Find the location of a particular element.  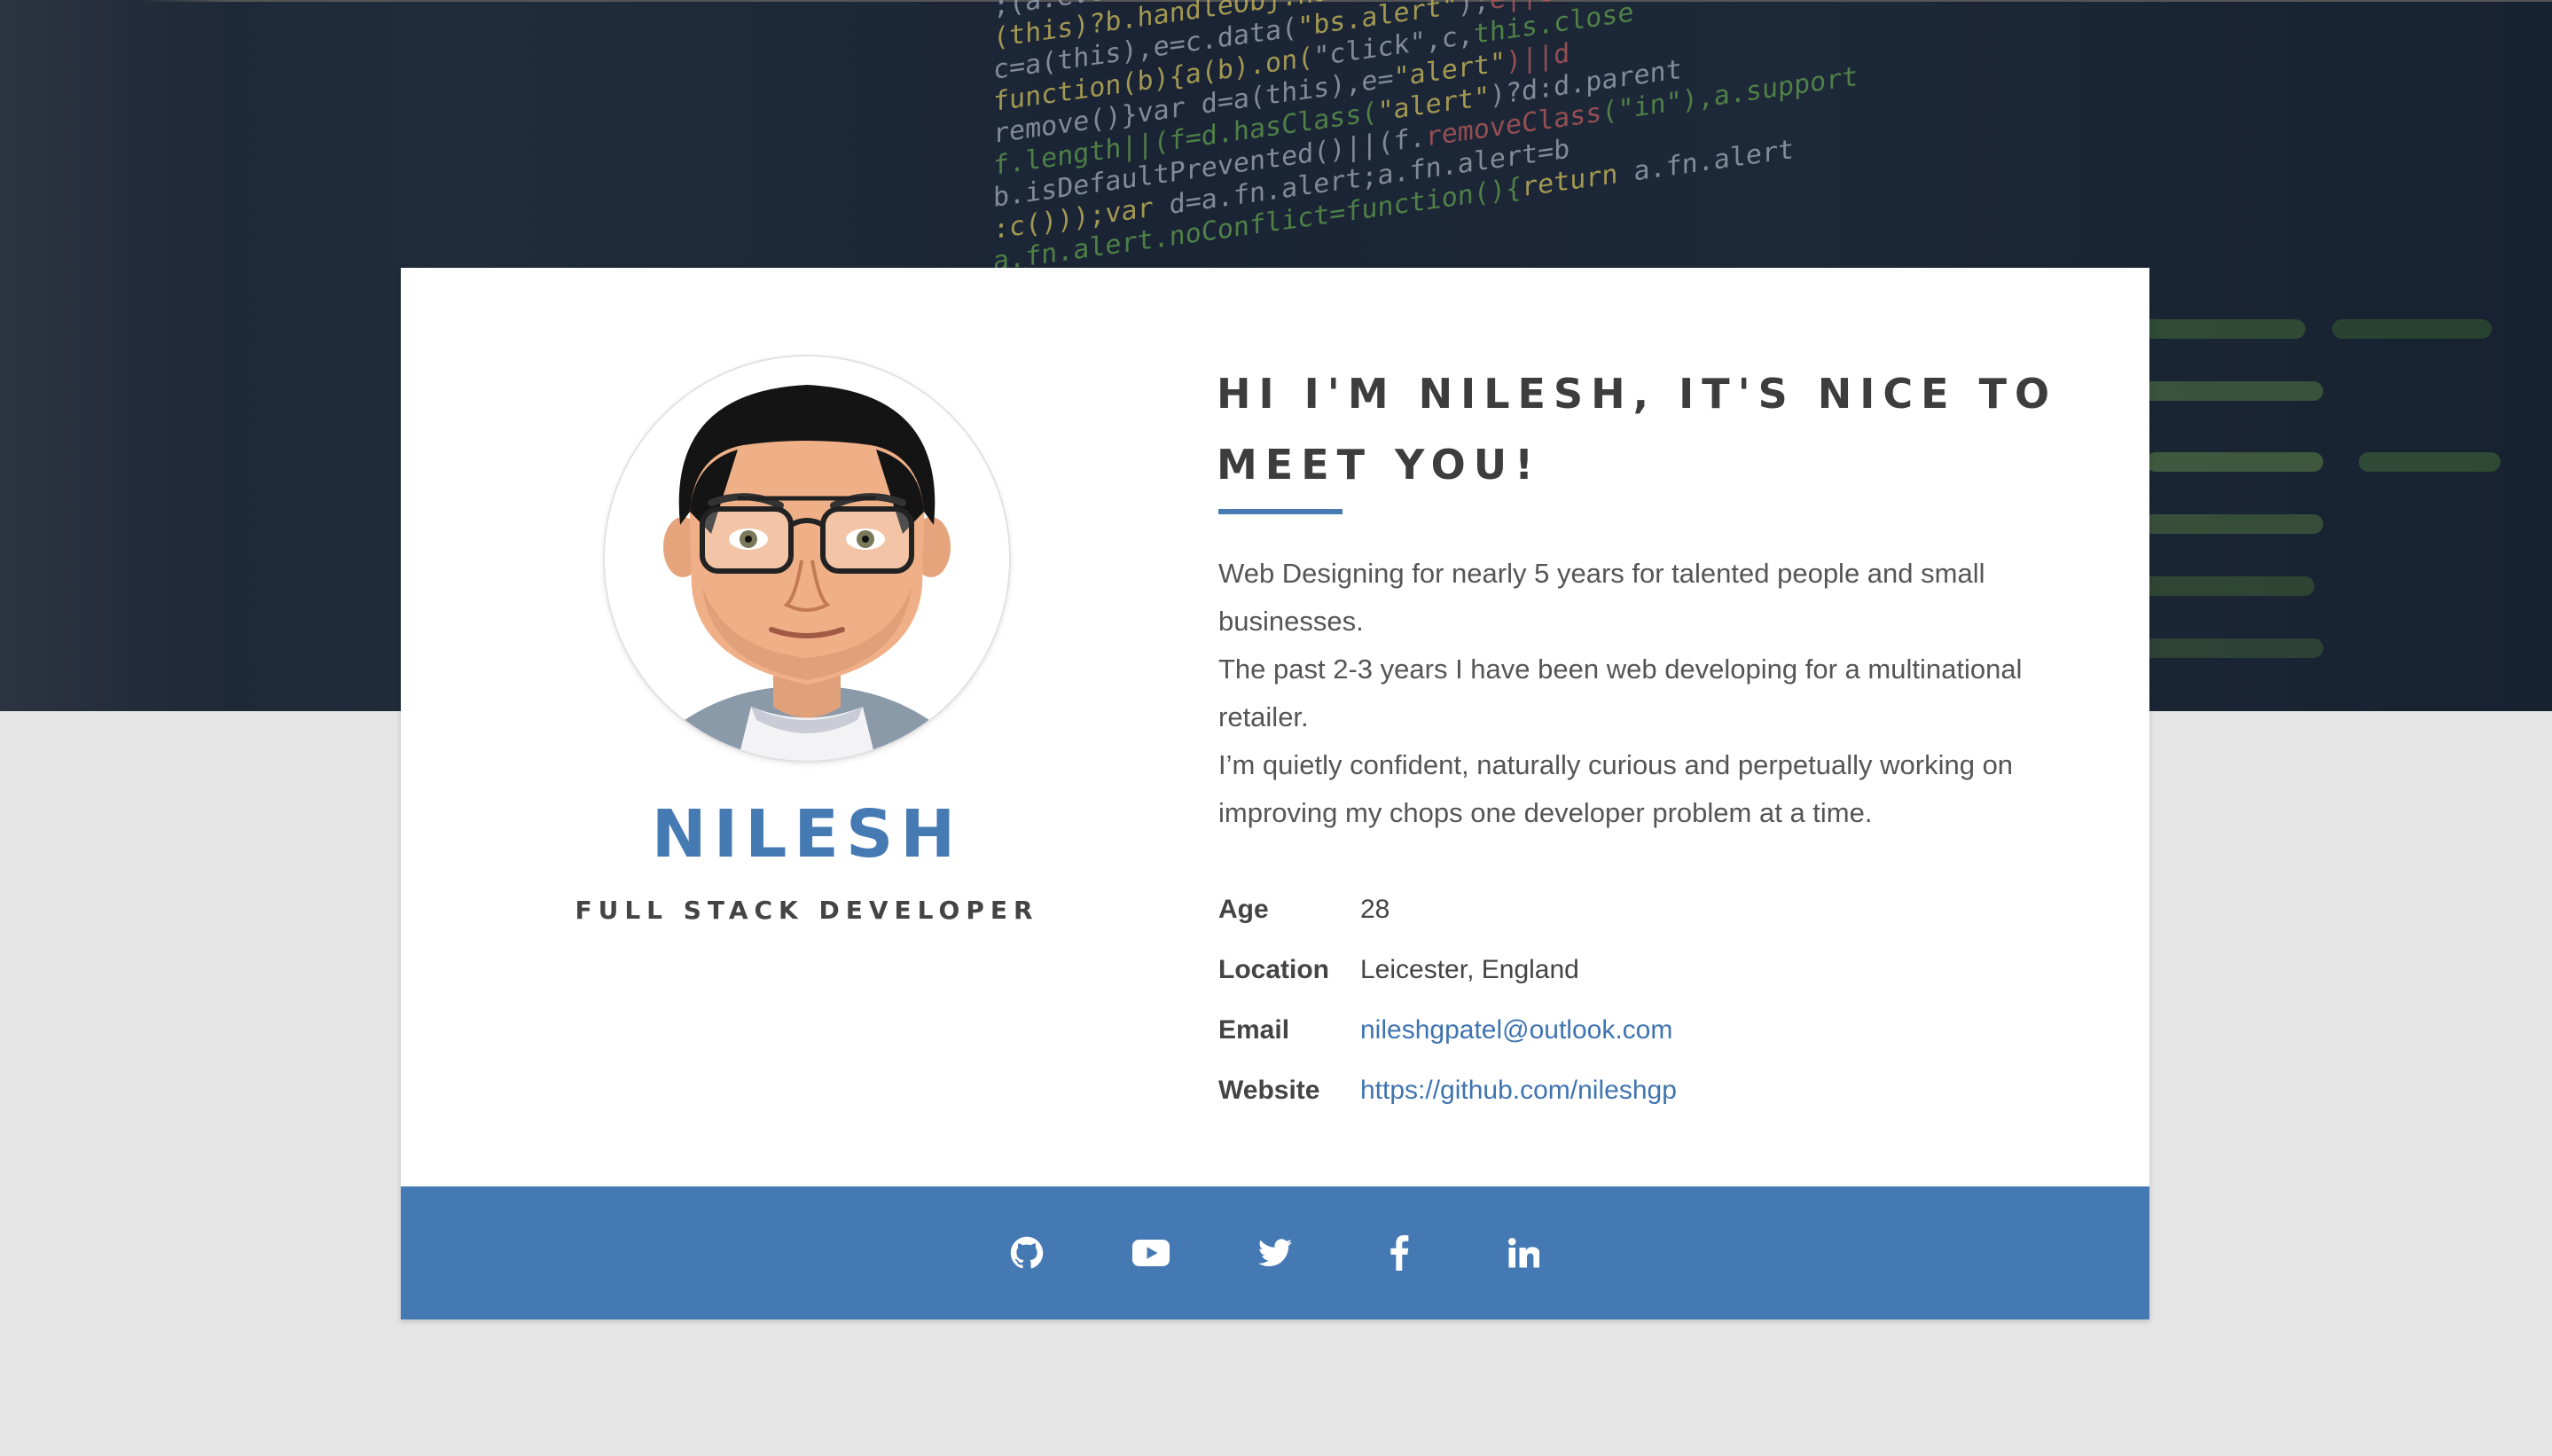

facebook-icon is located at coordinates (1399, 1253).